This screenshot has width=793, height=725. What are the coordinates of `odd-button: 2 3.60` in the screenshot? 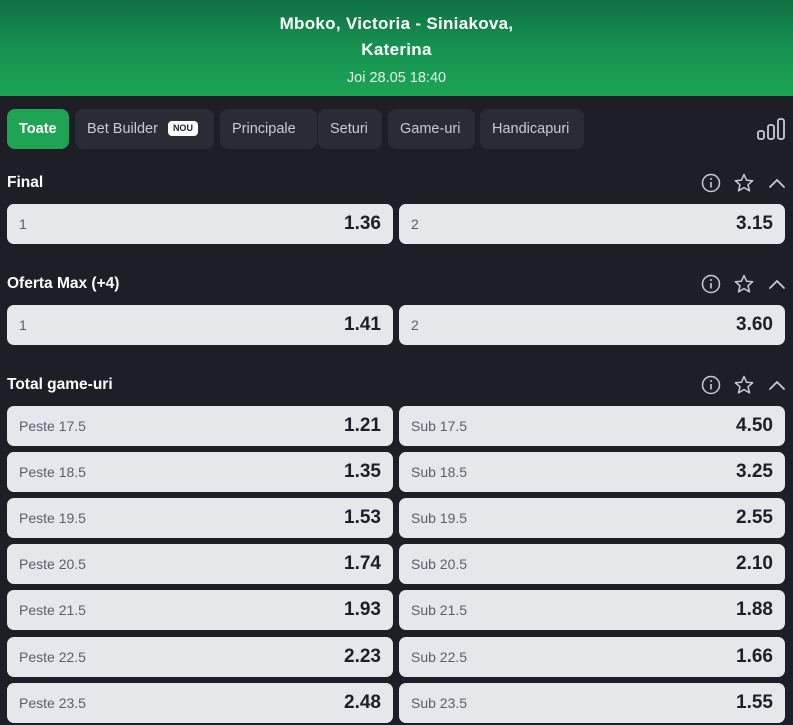 It's located at (592, 325).